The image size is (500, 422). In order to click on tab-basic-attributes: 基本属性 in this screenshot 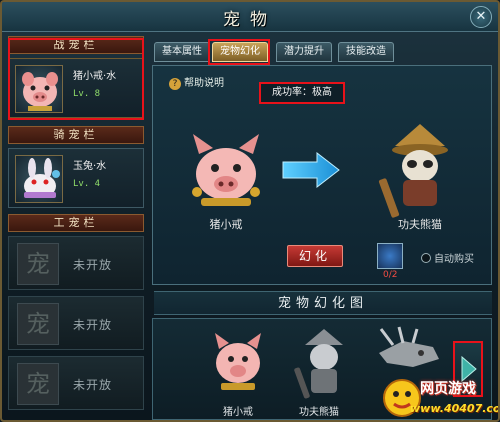, I will do `click(182, 52)`.